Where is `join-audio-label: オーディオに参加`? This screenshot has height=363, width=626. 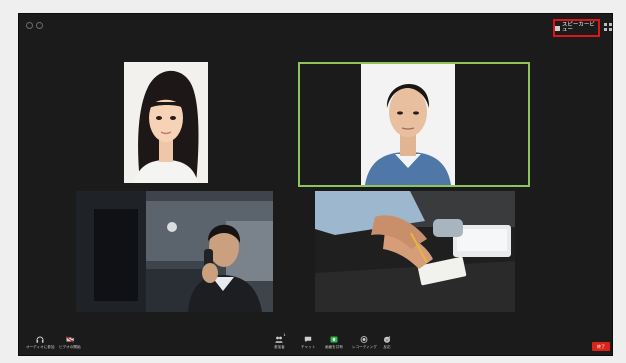
join-audio-label: オーディオに参加 is located at coordinates (40, 347).